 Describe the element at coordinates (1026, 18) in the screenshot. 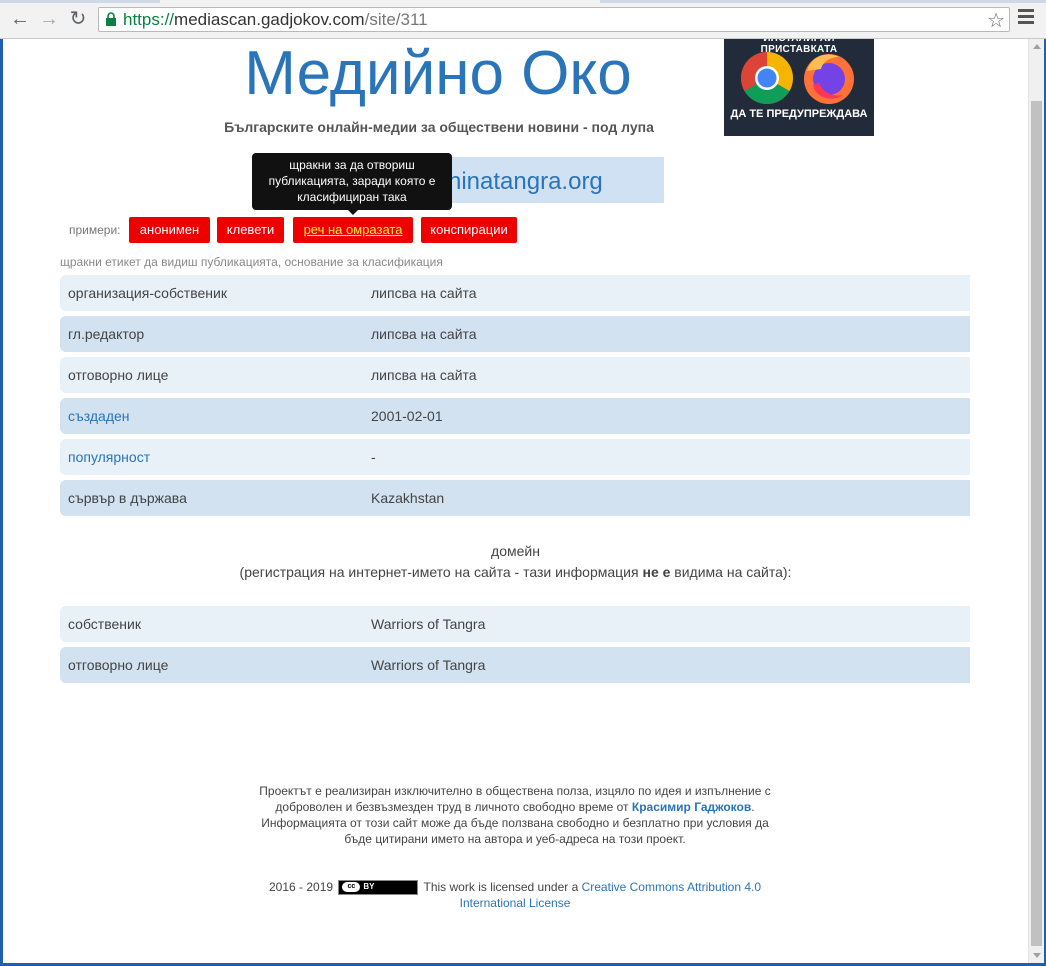

I see `browser-menu-icon` at that location.